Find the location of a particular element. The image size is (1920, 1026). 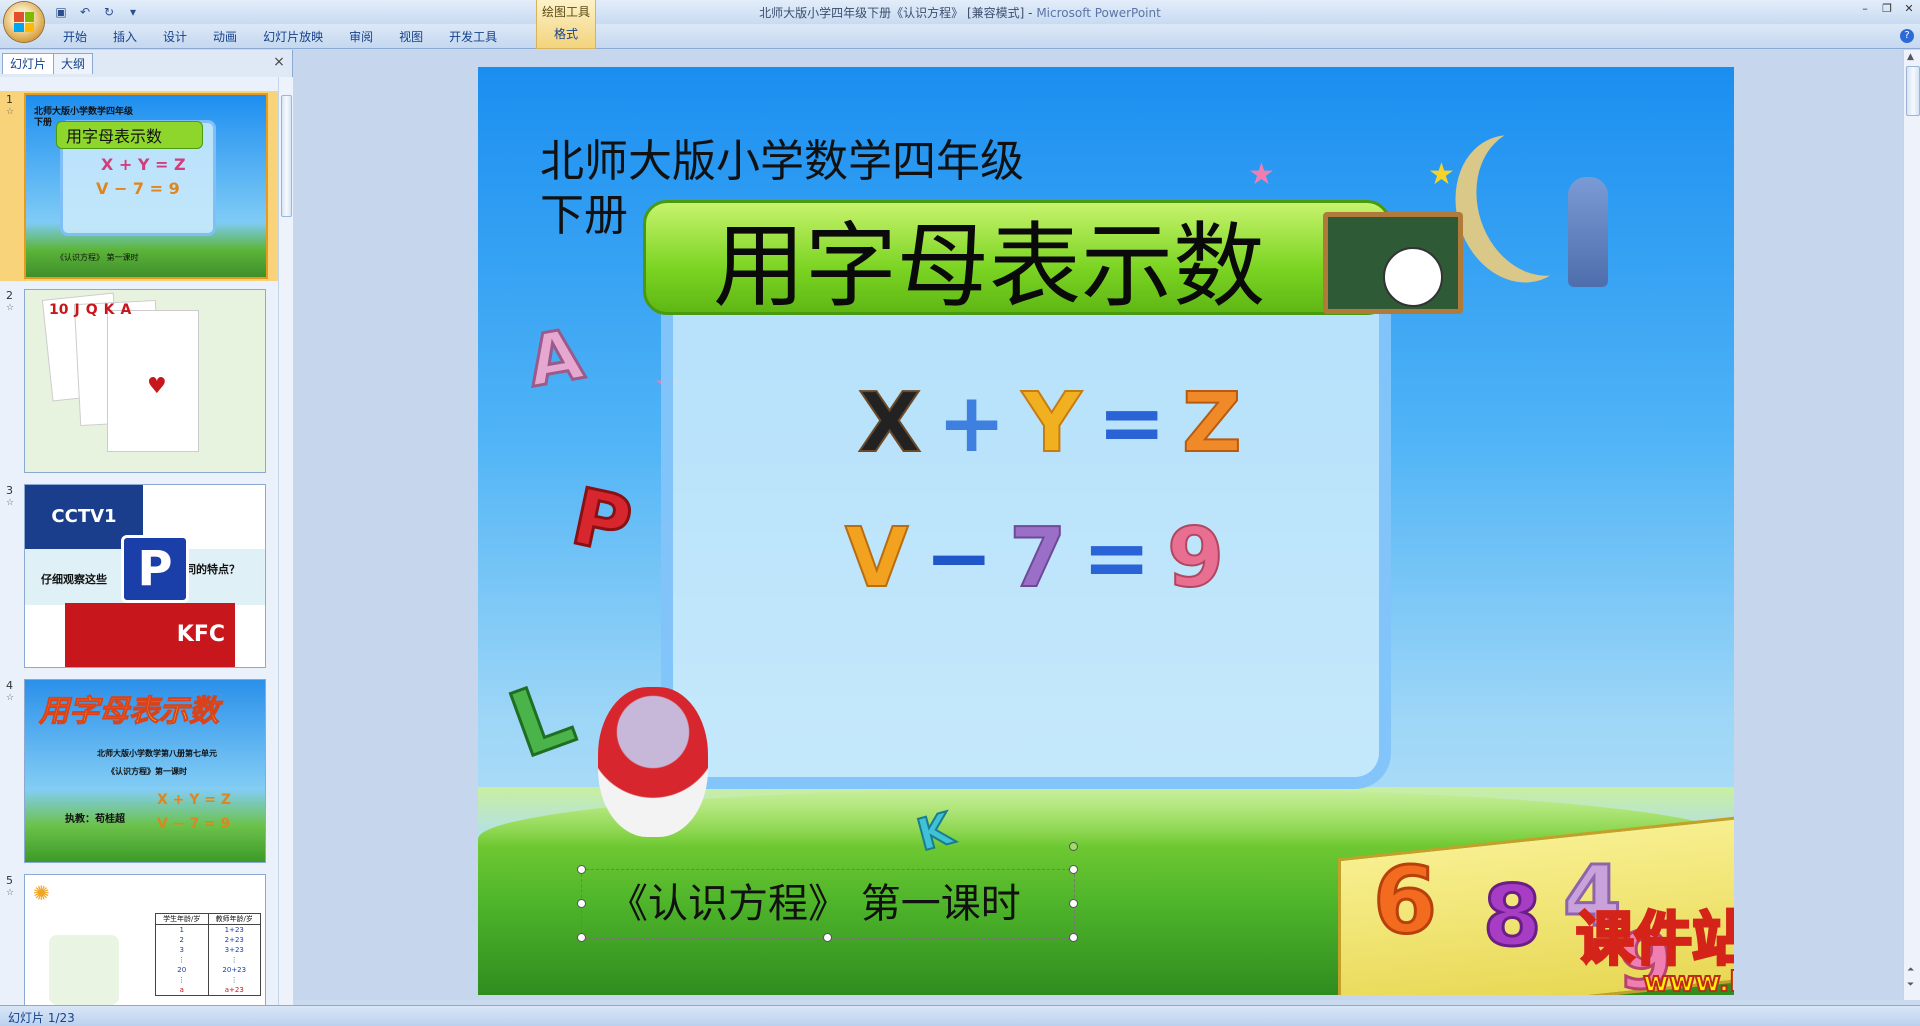

context-group-label: 绘图工具 is located at coordinates (565, 12).